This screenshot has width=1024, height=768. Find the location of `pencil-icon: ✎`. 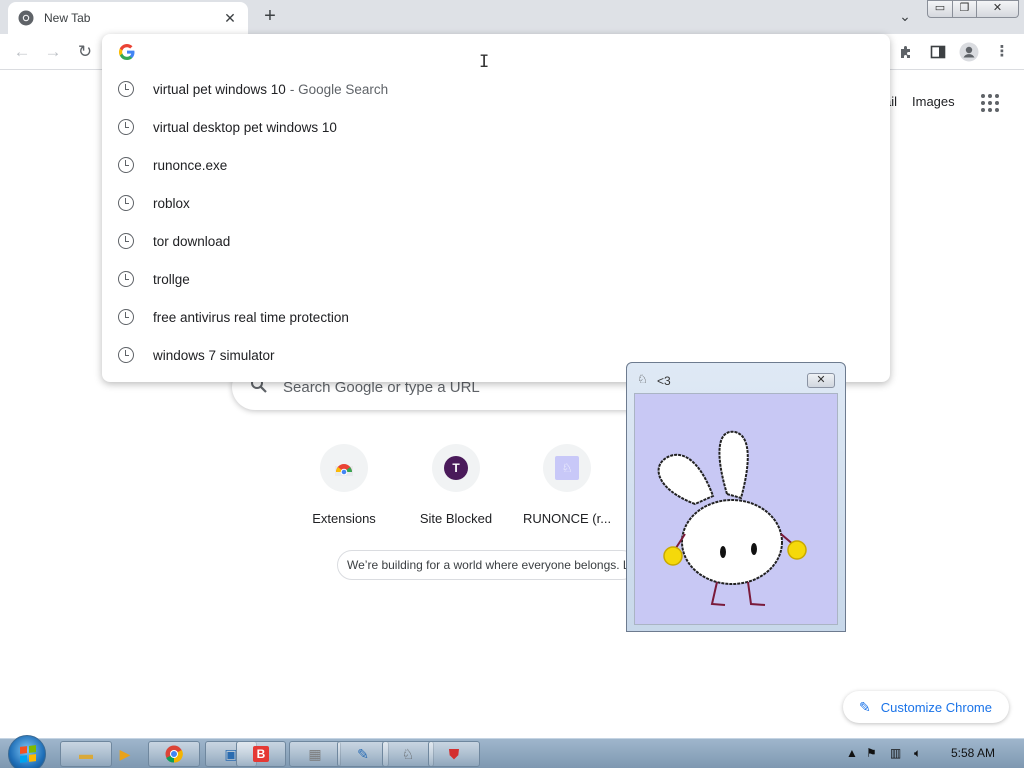

pencil-icon: ✎ is located at coordinates (865, 706).